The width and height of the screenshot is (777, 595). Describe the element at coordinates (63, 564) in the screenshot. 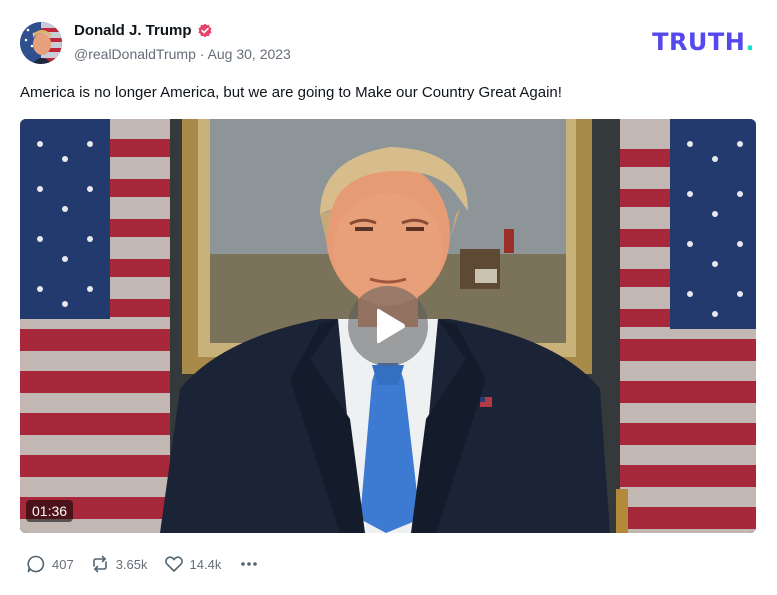

I see `reply-count: 407` at that location.